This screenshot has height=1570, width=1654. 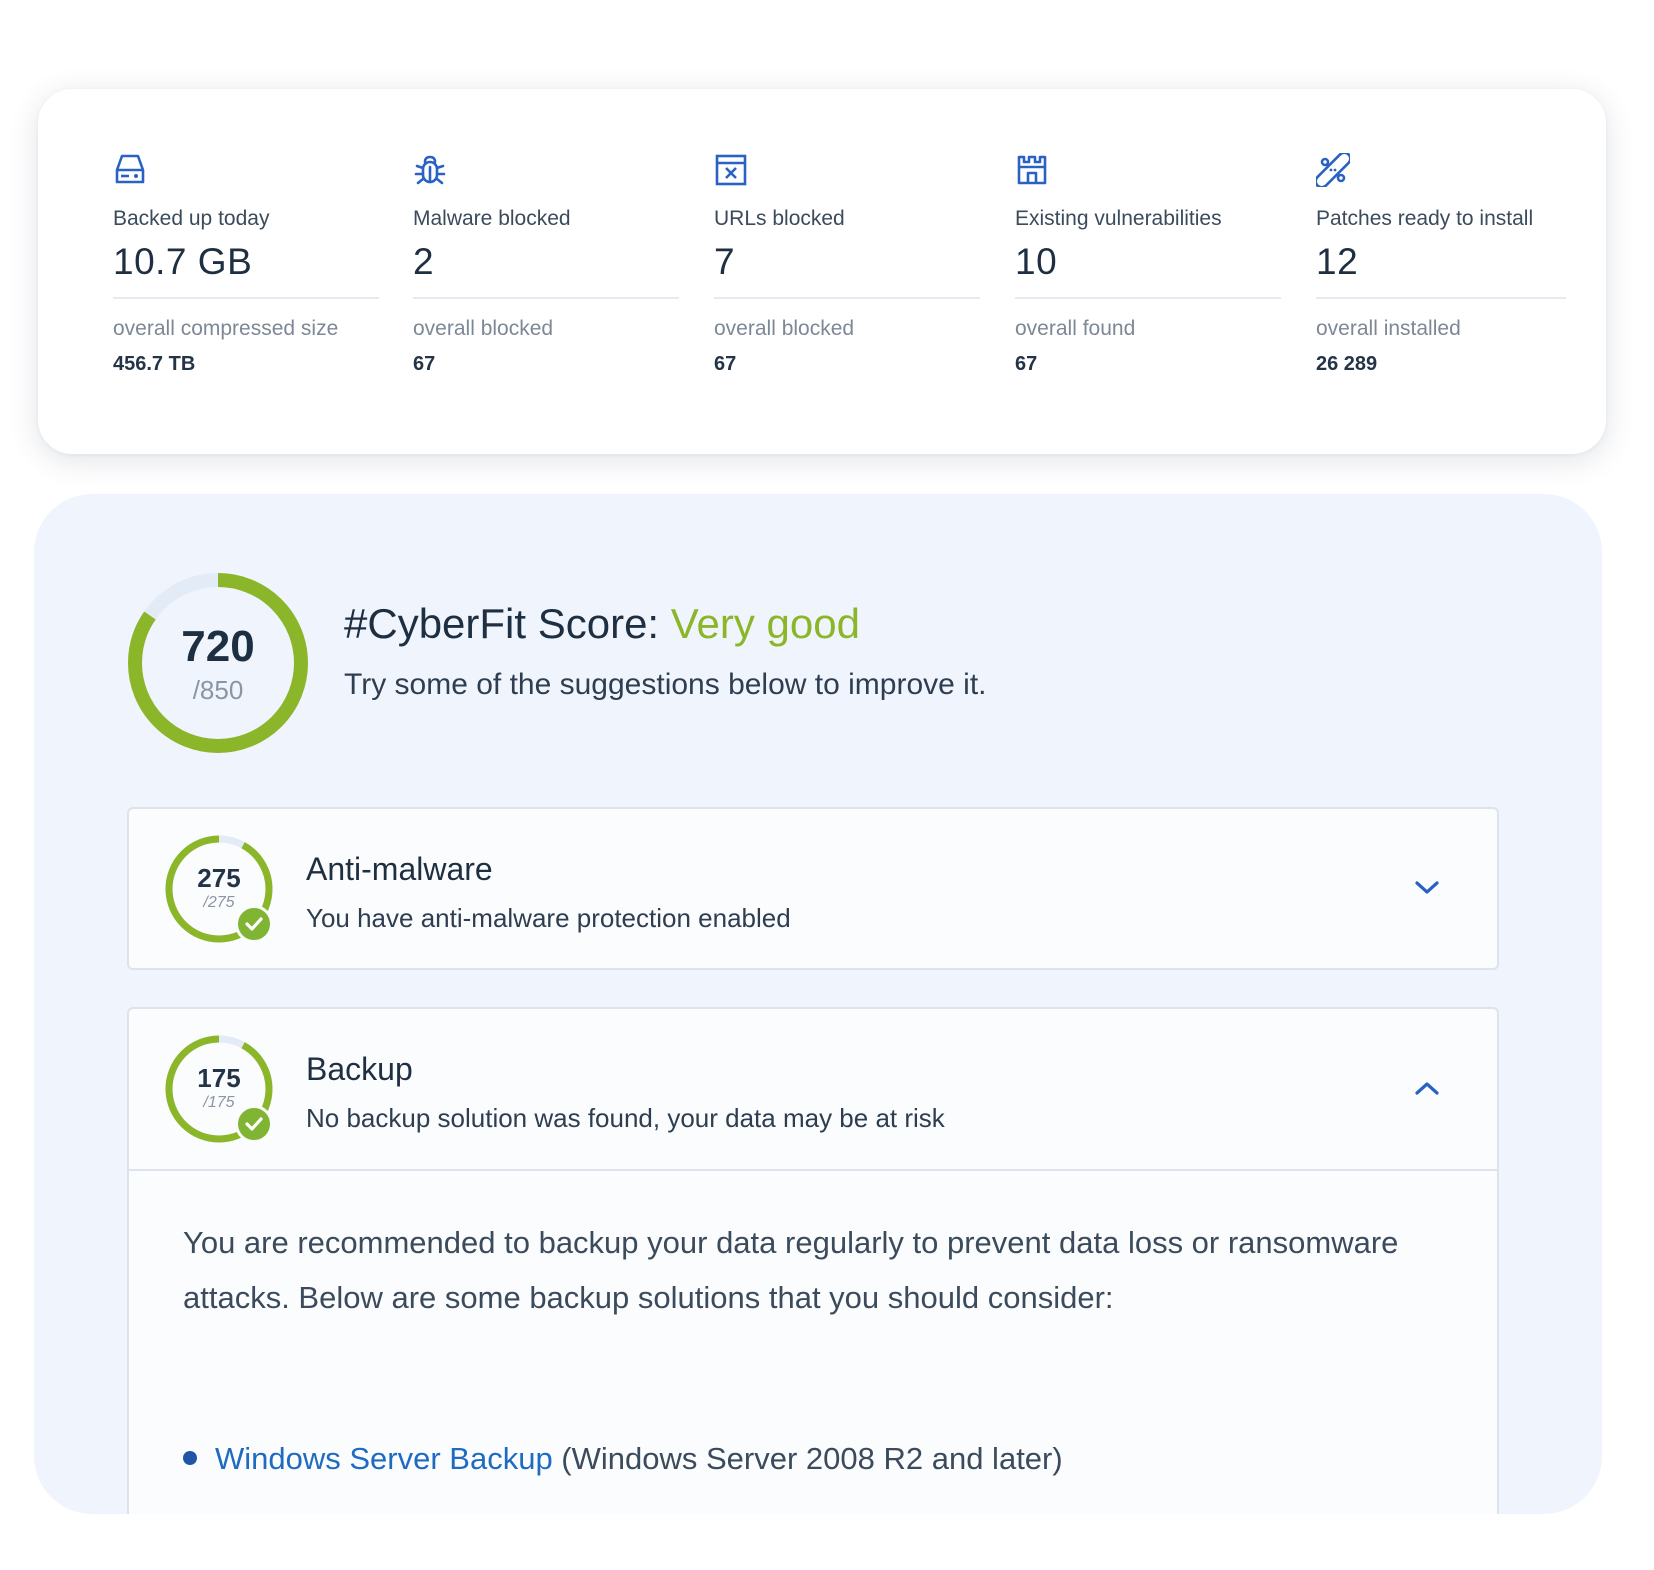 What do you see at coordinates (1075, 328) in the screenshot?
I see `stat-sub-label: overall found` at bounding box center [1075, 328].